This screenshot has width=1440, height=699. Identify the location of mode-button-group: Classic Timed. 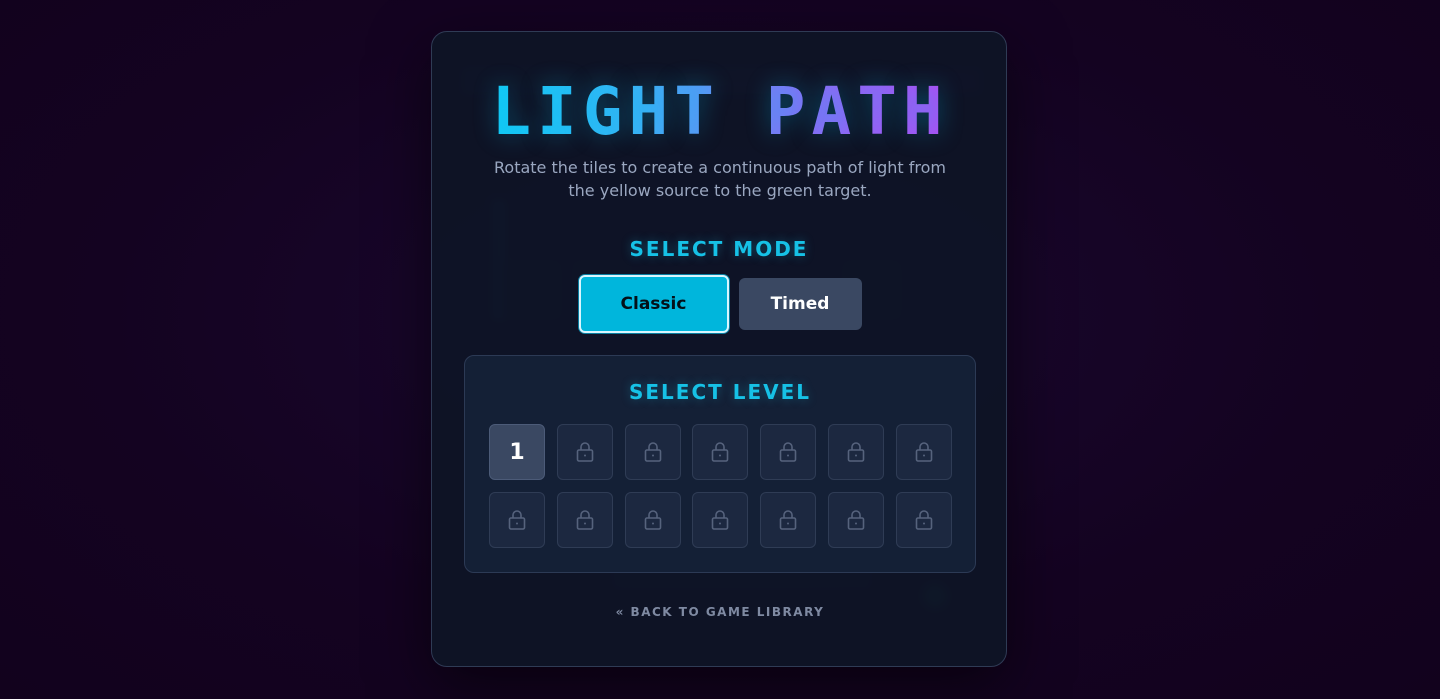
(720, 304).